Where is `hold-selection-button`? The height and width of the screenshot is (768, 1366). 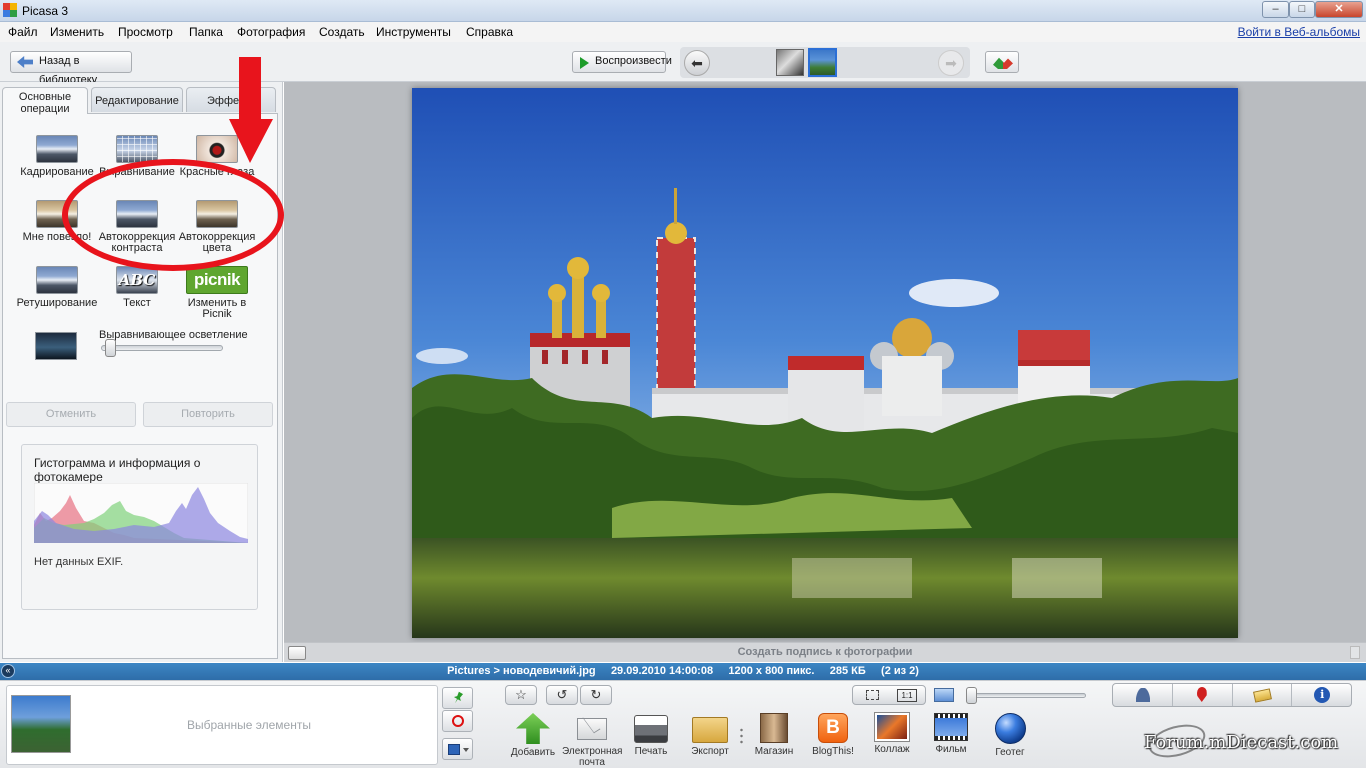
hold-selection-button is located at coordinates (457, 698).